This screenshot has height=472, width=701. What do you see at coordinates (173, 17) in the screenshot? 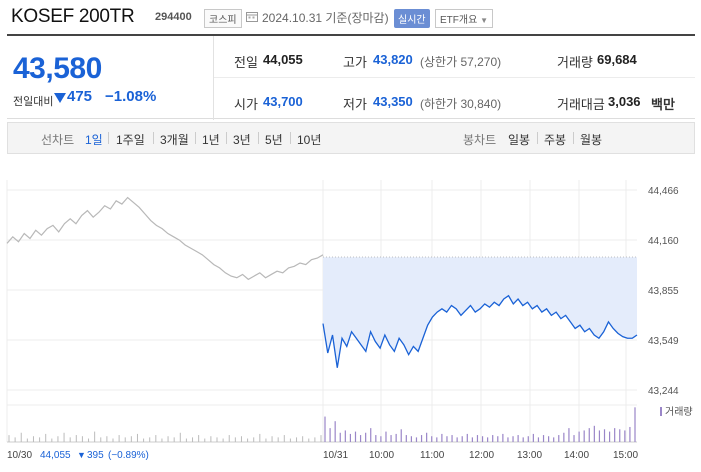
I see `ticker-code: 294400` at bounding box center [173, 17].